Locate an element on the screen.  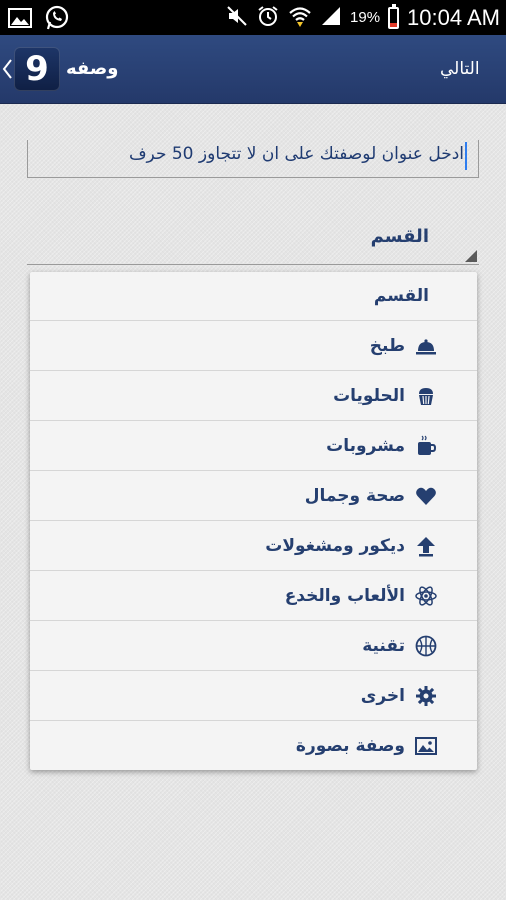
notification-icons is located at coordinates (39, 20).